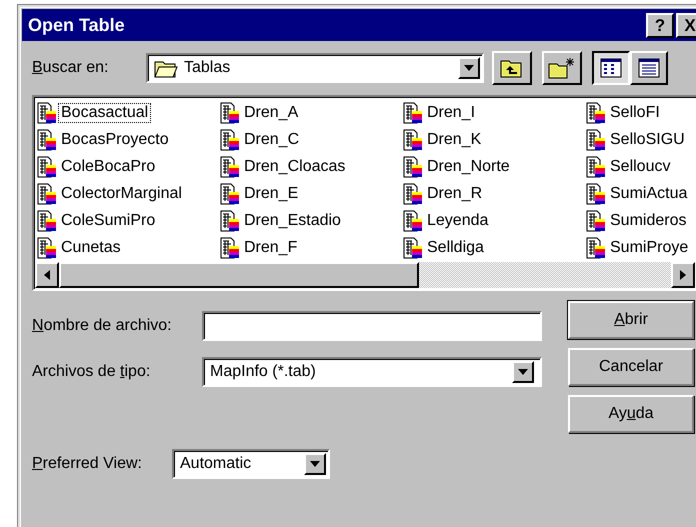  What do you see at coordinates (105, 112) in the screenshot?
I see `file-name: Bocasactual` at bounding box center [105, 112].